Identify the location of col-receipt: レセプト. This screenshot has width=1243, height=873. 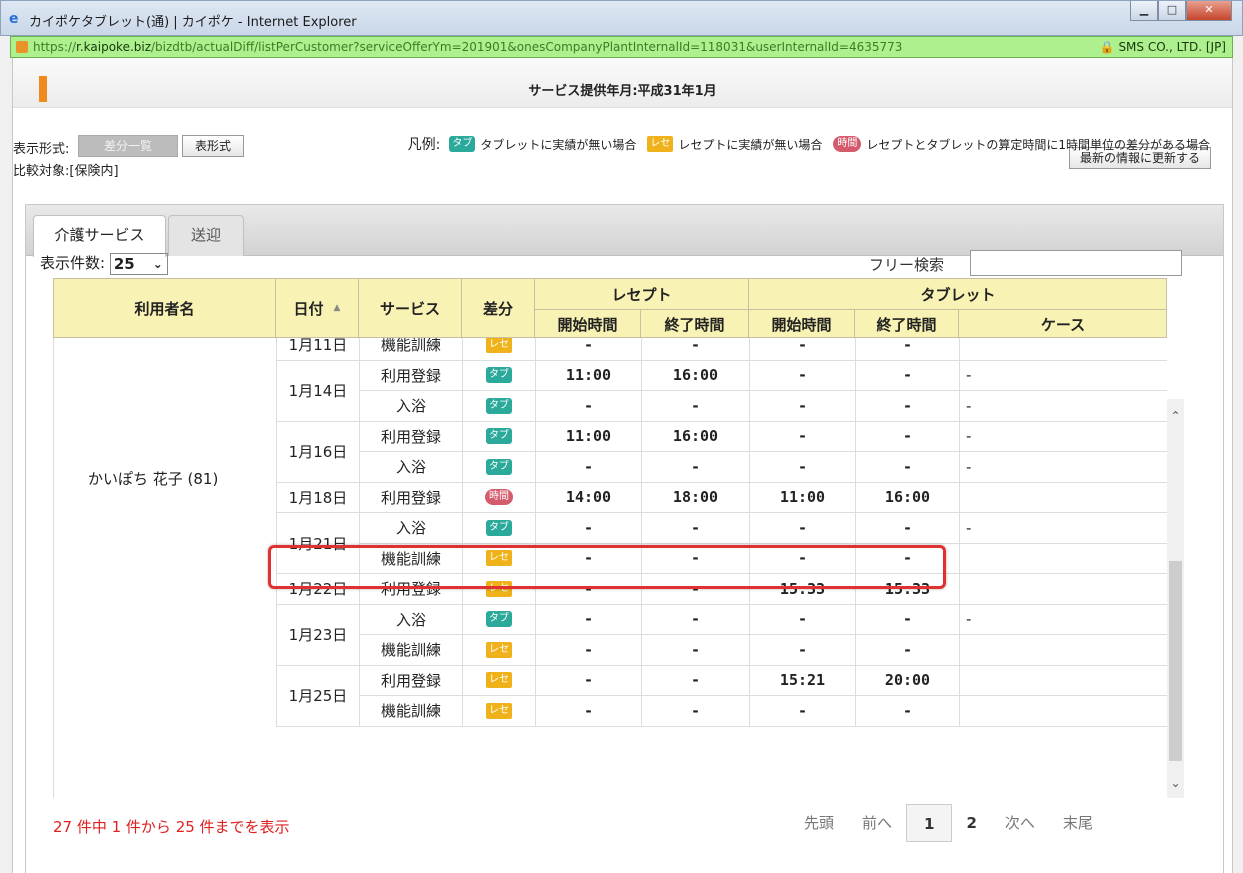
(642, 294).